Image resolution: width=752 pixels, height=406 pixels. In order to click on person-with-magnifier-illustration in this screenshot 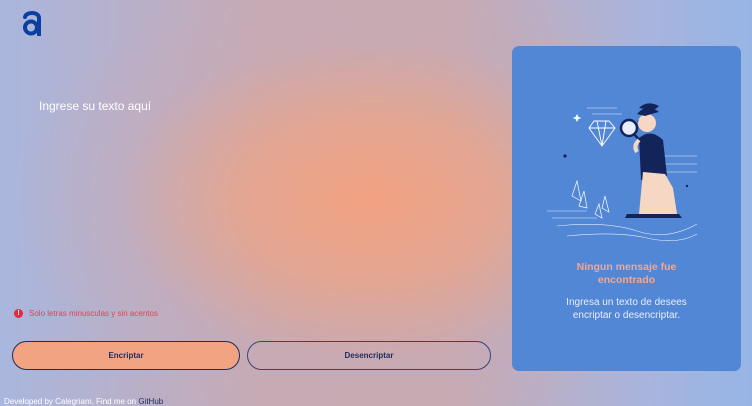, I will do `click(622, 172)`.